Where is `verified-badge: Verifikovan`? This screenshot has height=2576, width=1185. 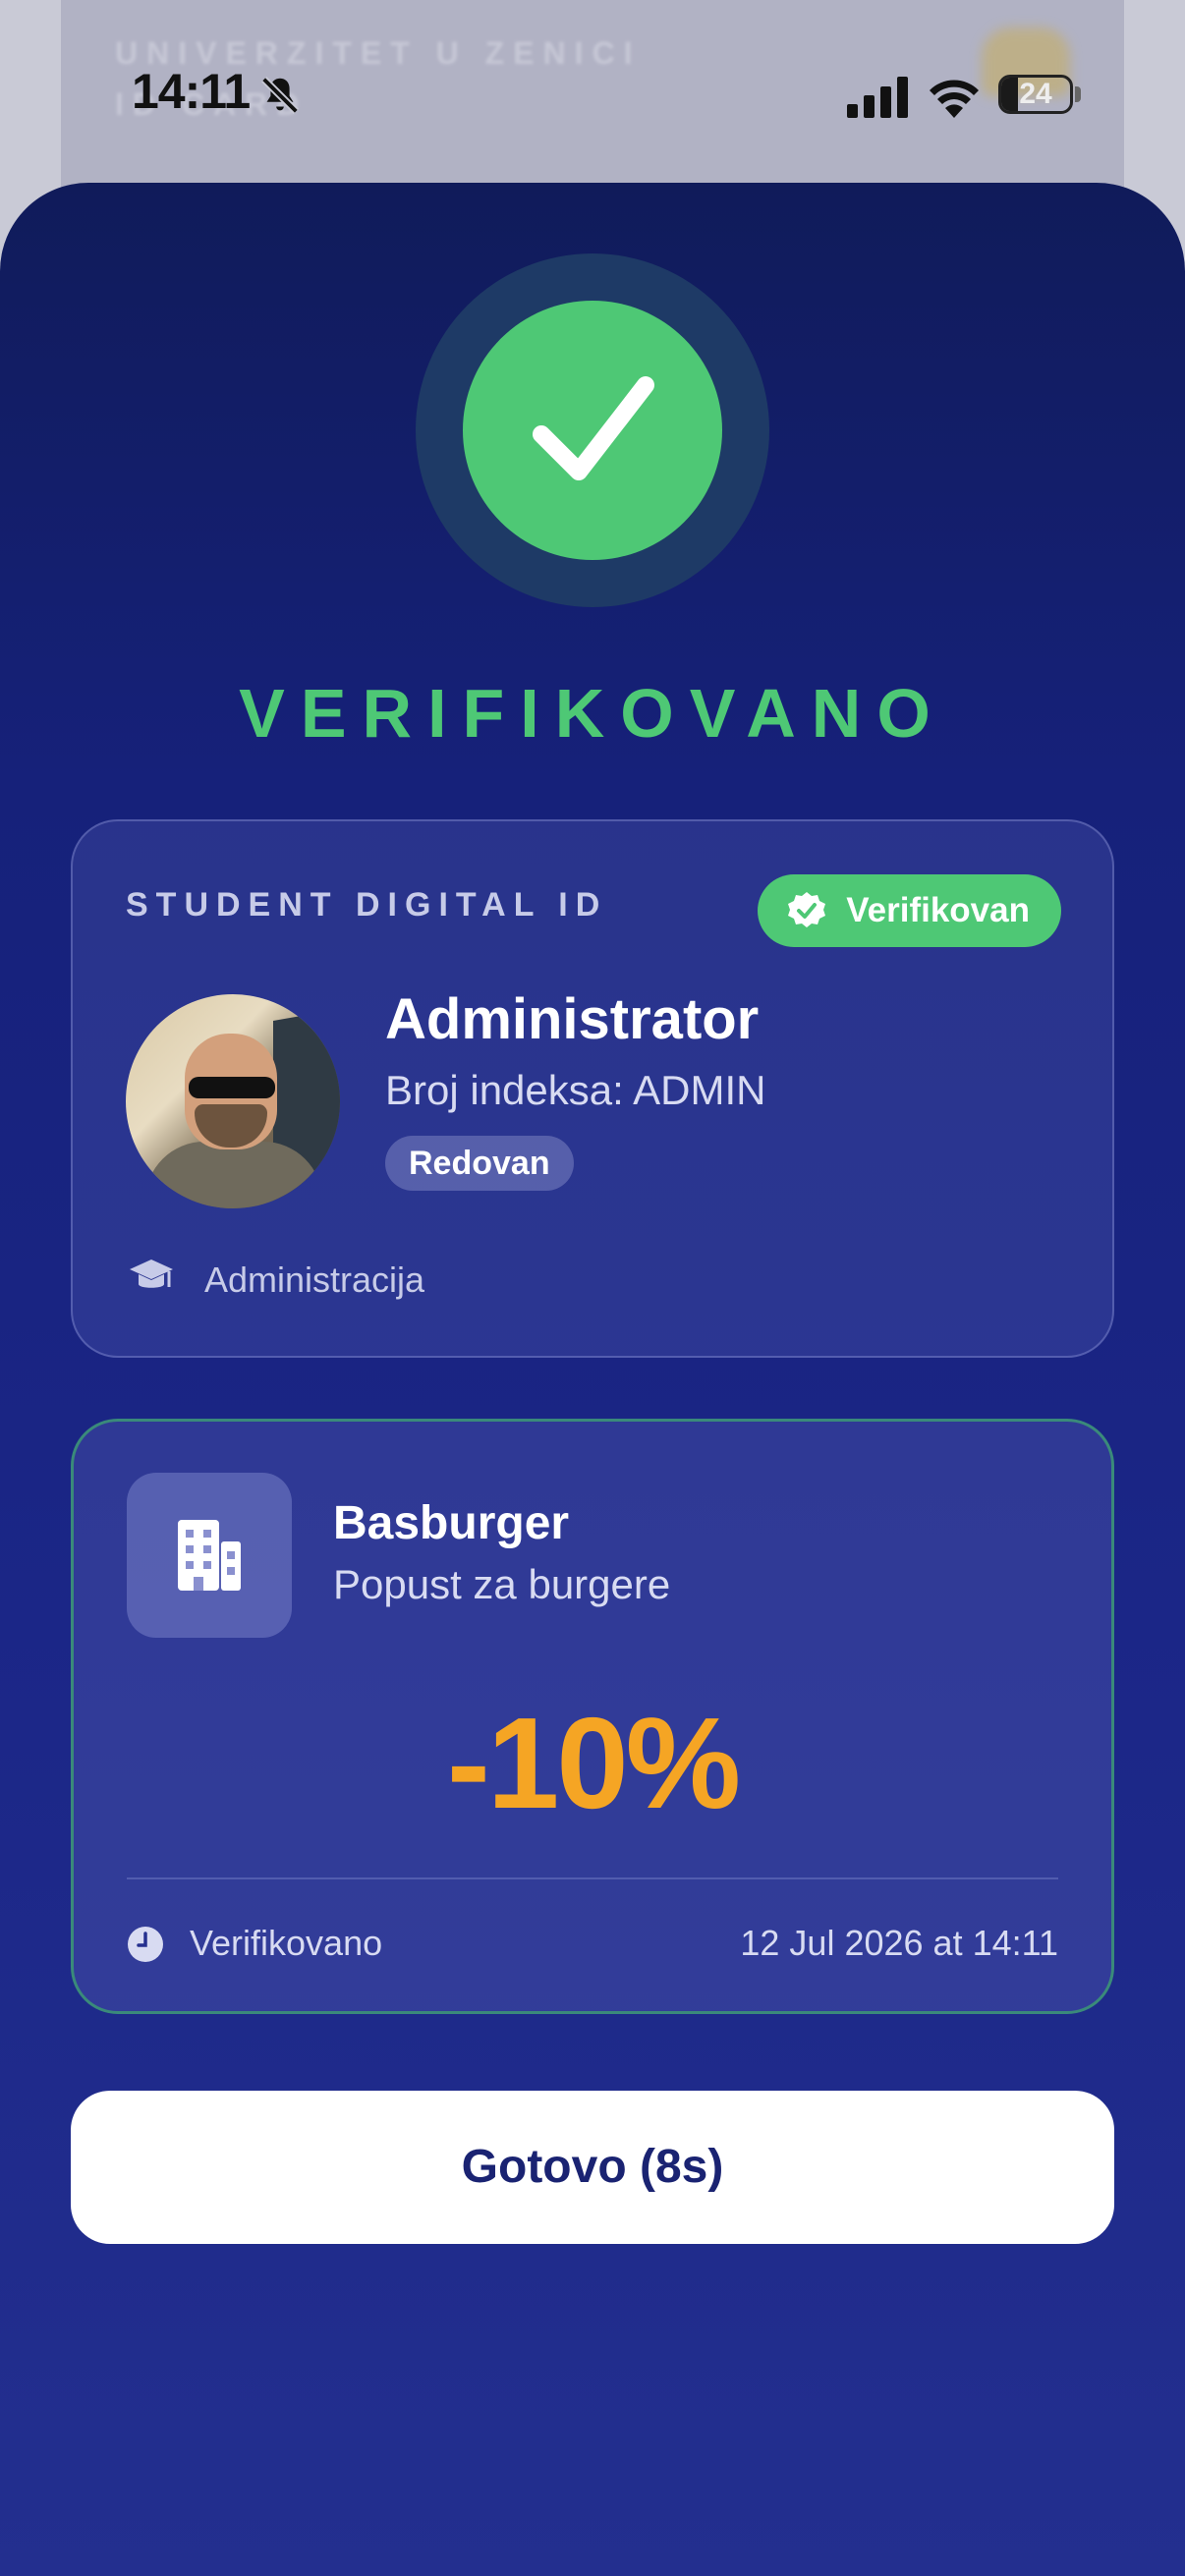
verified-badge: Verifikovan is located at coordinates (910, 910).